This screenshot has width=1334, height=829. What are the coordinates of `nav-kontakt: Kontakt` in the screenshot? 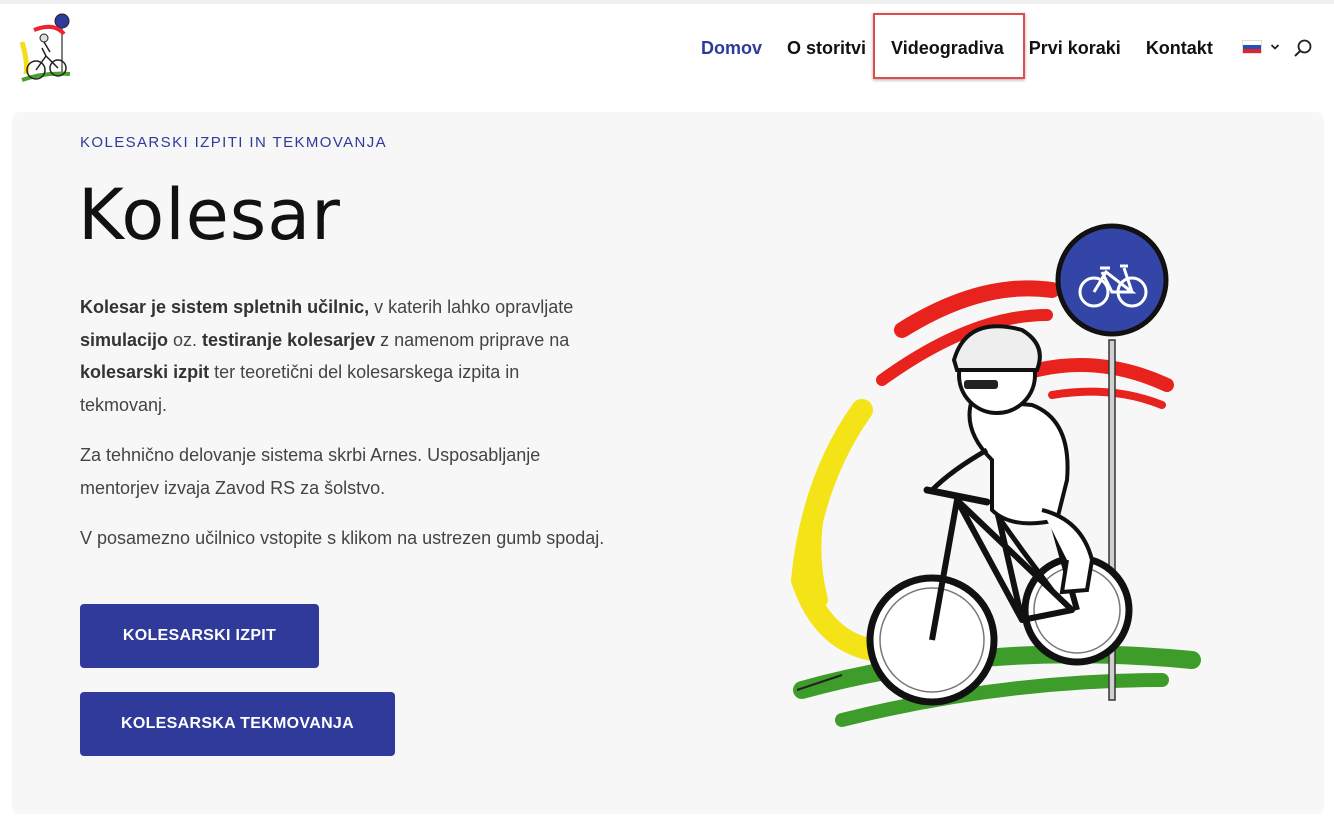 It's located at (1179, 48).